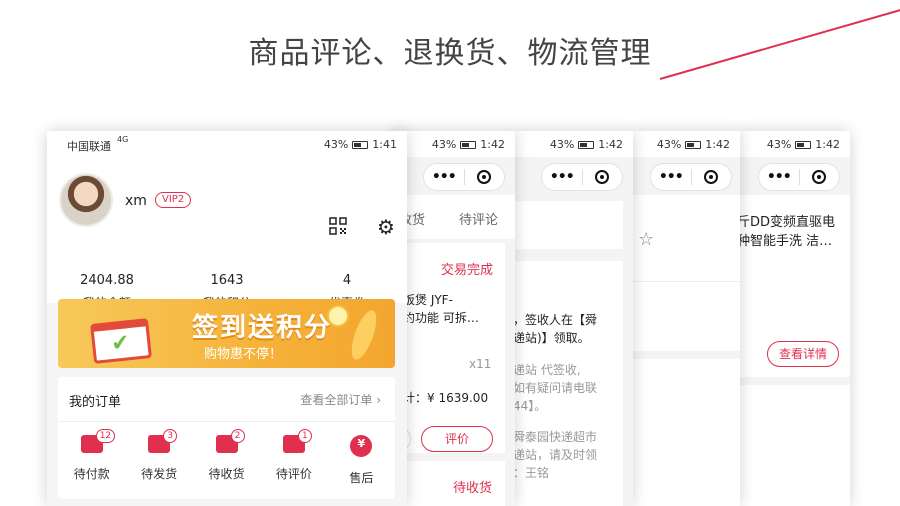 The height and width of the screenshot is (506, 900). I want to click on orders-title: 我的订单, so click(95, 402).